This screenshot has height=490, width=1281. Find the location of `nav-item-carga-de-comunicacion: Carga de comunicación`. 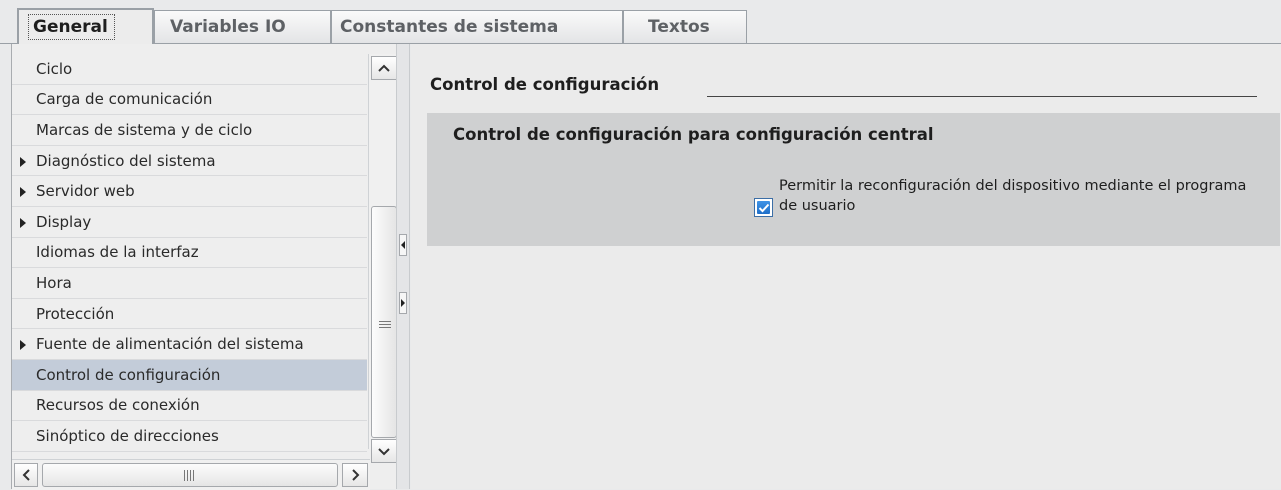

nav-item-carga-de-comunicacion: Carga de comunicación is located at coordinates (189, 100).